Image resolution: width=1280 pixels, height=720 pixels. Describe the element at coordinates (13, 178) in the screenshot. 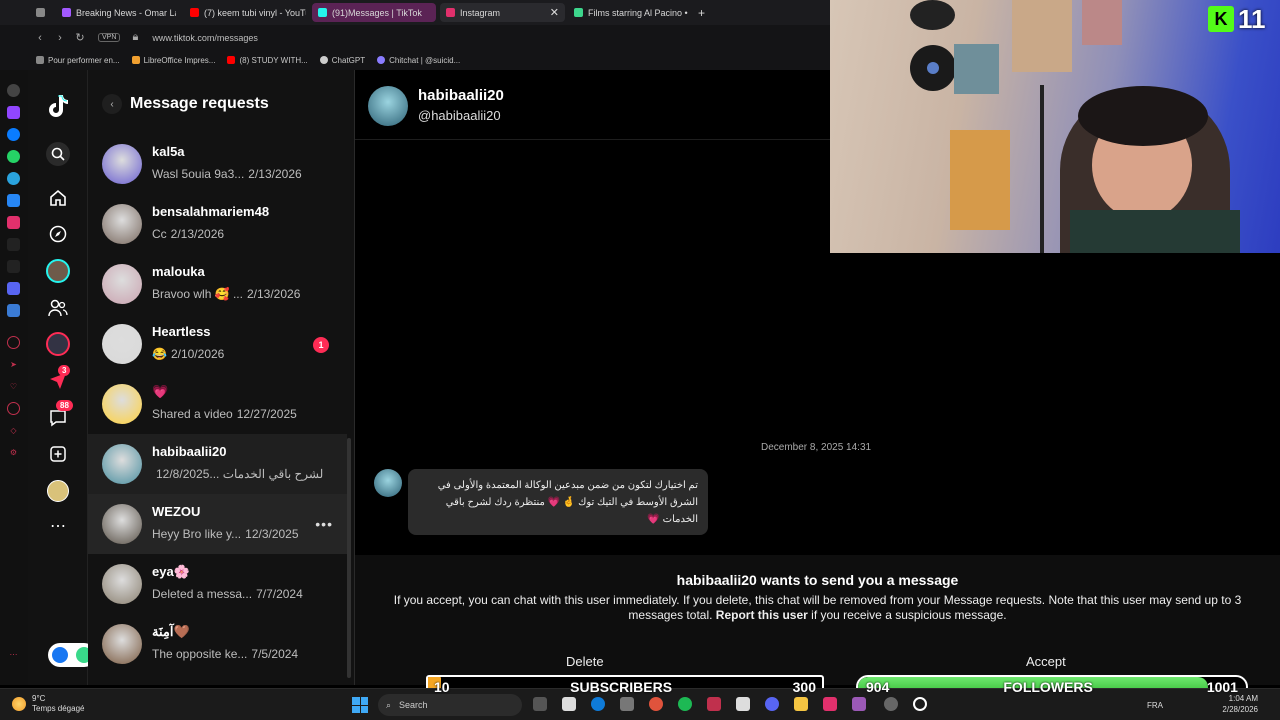

I see `telegram-icon` at that location.